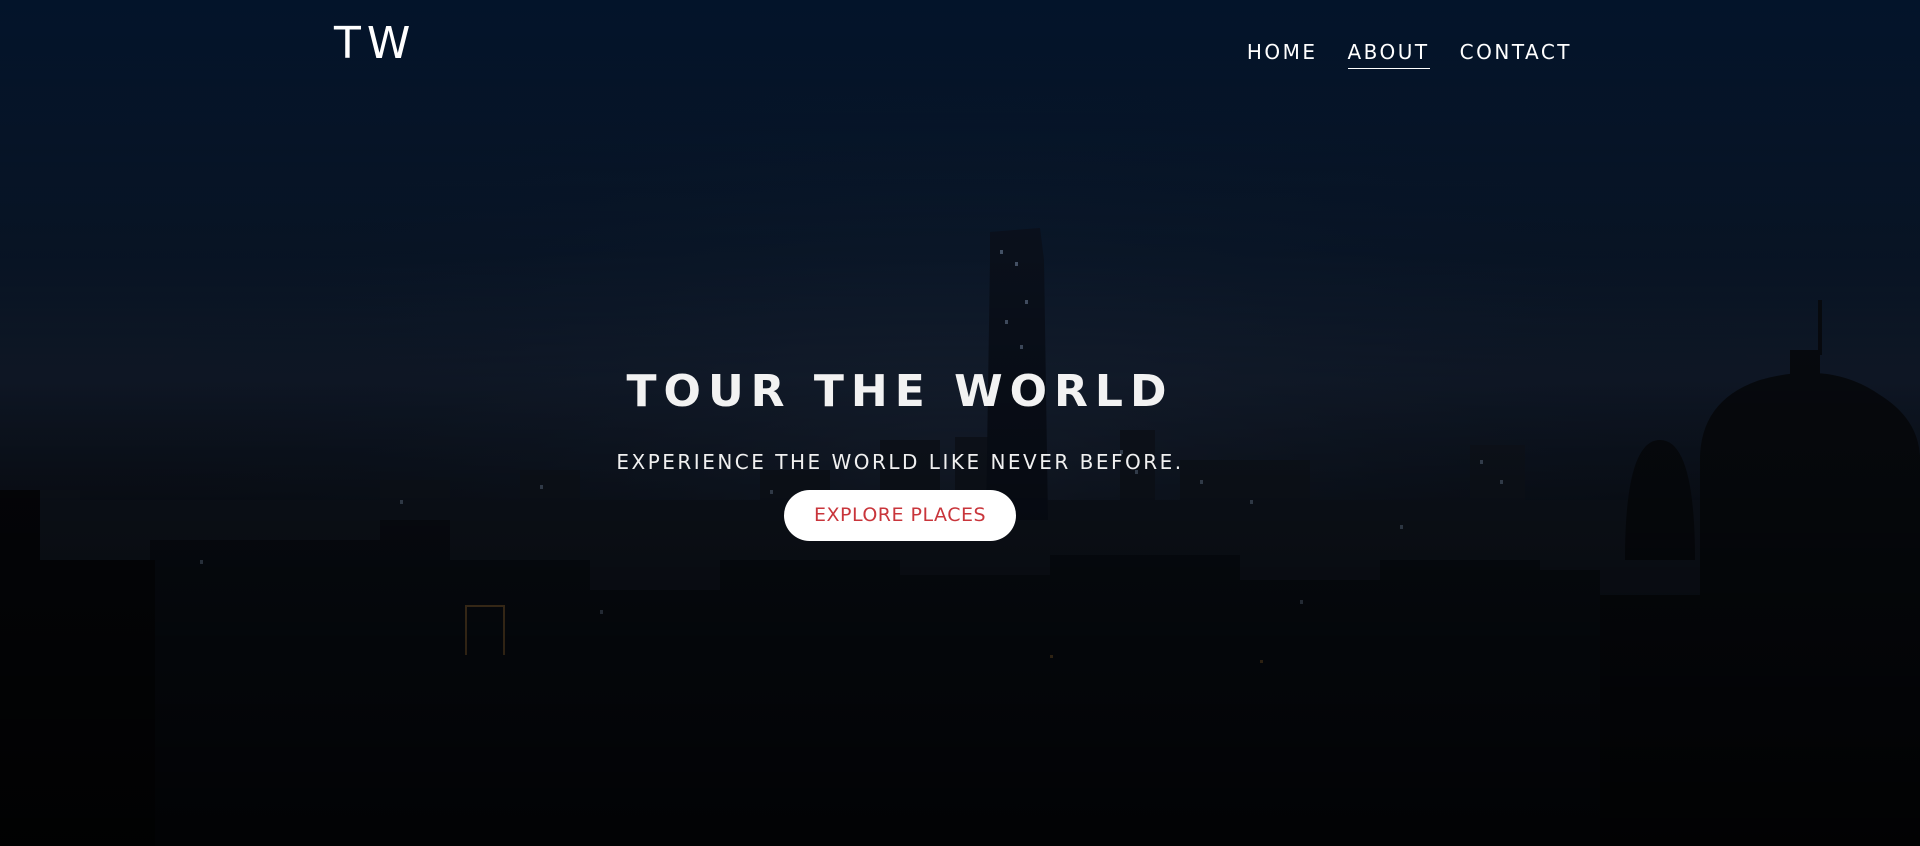 This screenshot has width=1920, height=846. I want to click on nav-item-about: ABOUT, so click(1388, 54).